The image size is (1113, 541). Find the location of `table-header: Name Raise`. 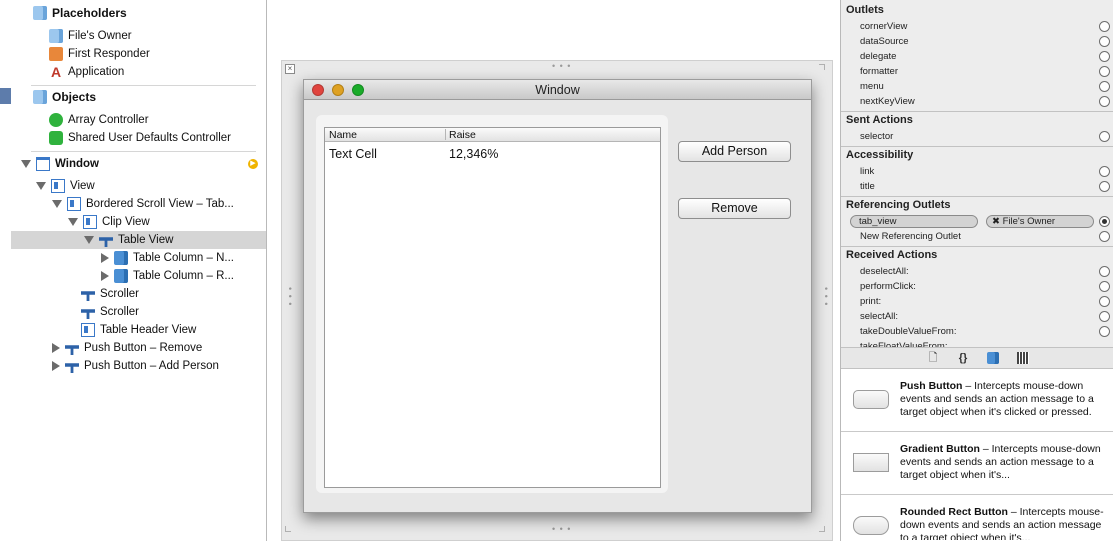

table-header: Name Raise is located at coordinates (492, 135).